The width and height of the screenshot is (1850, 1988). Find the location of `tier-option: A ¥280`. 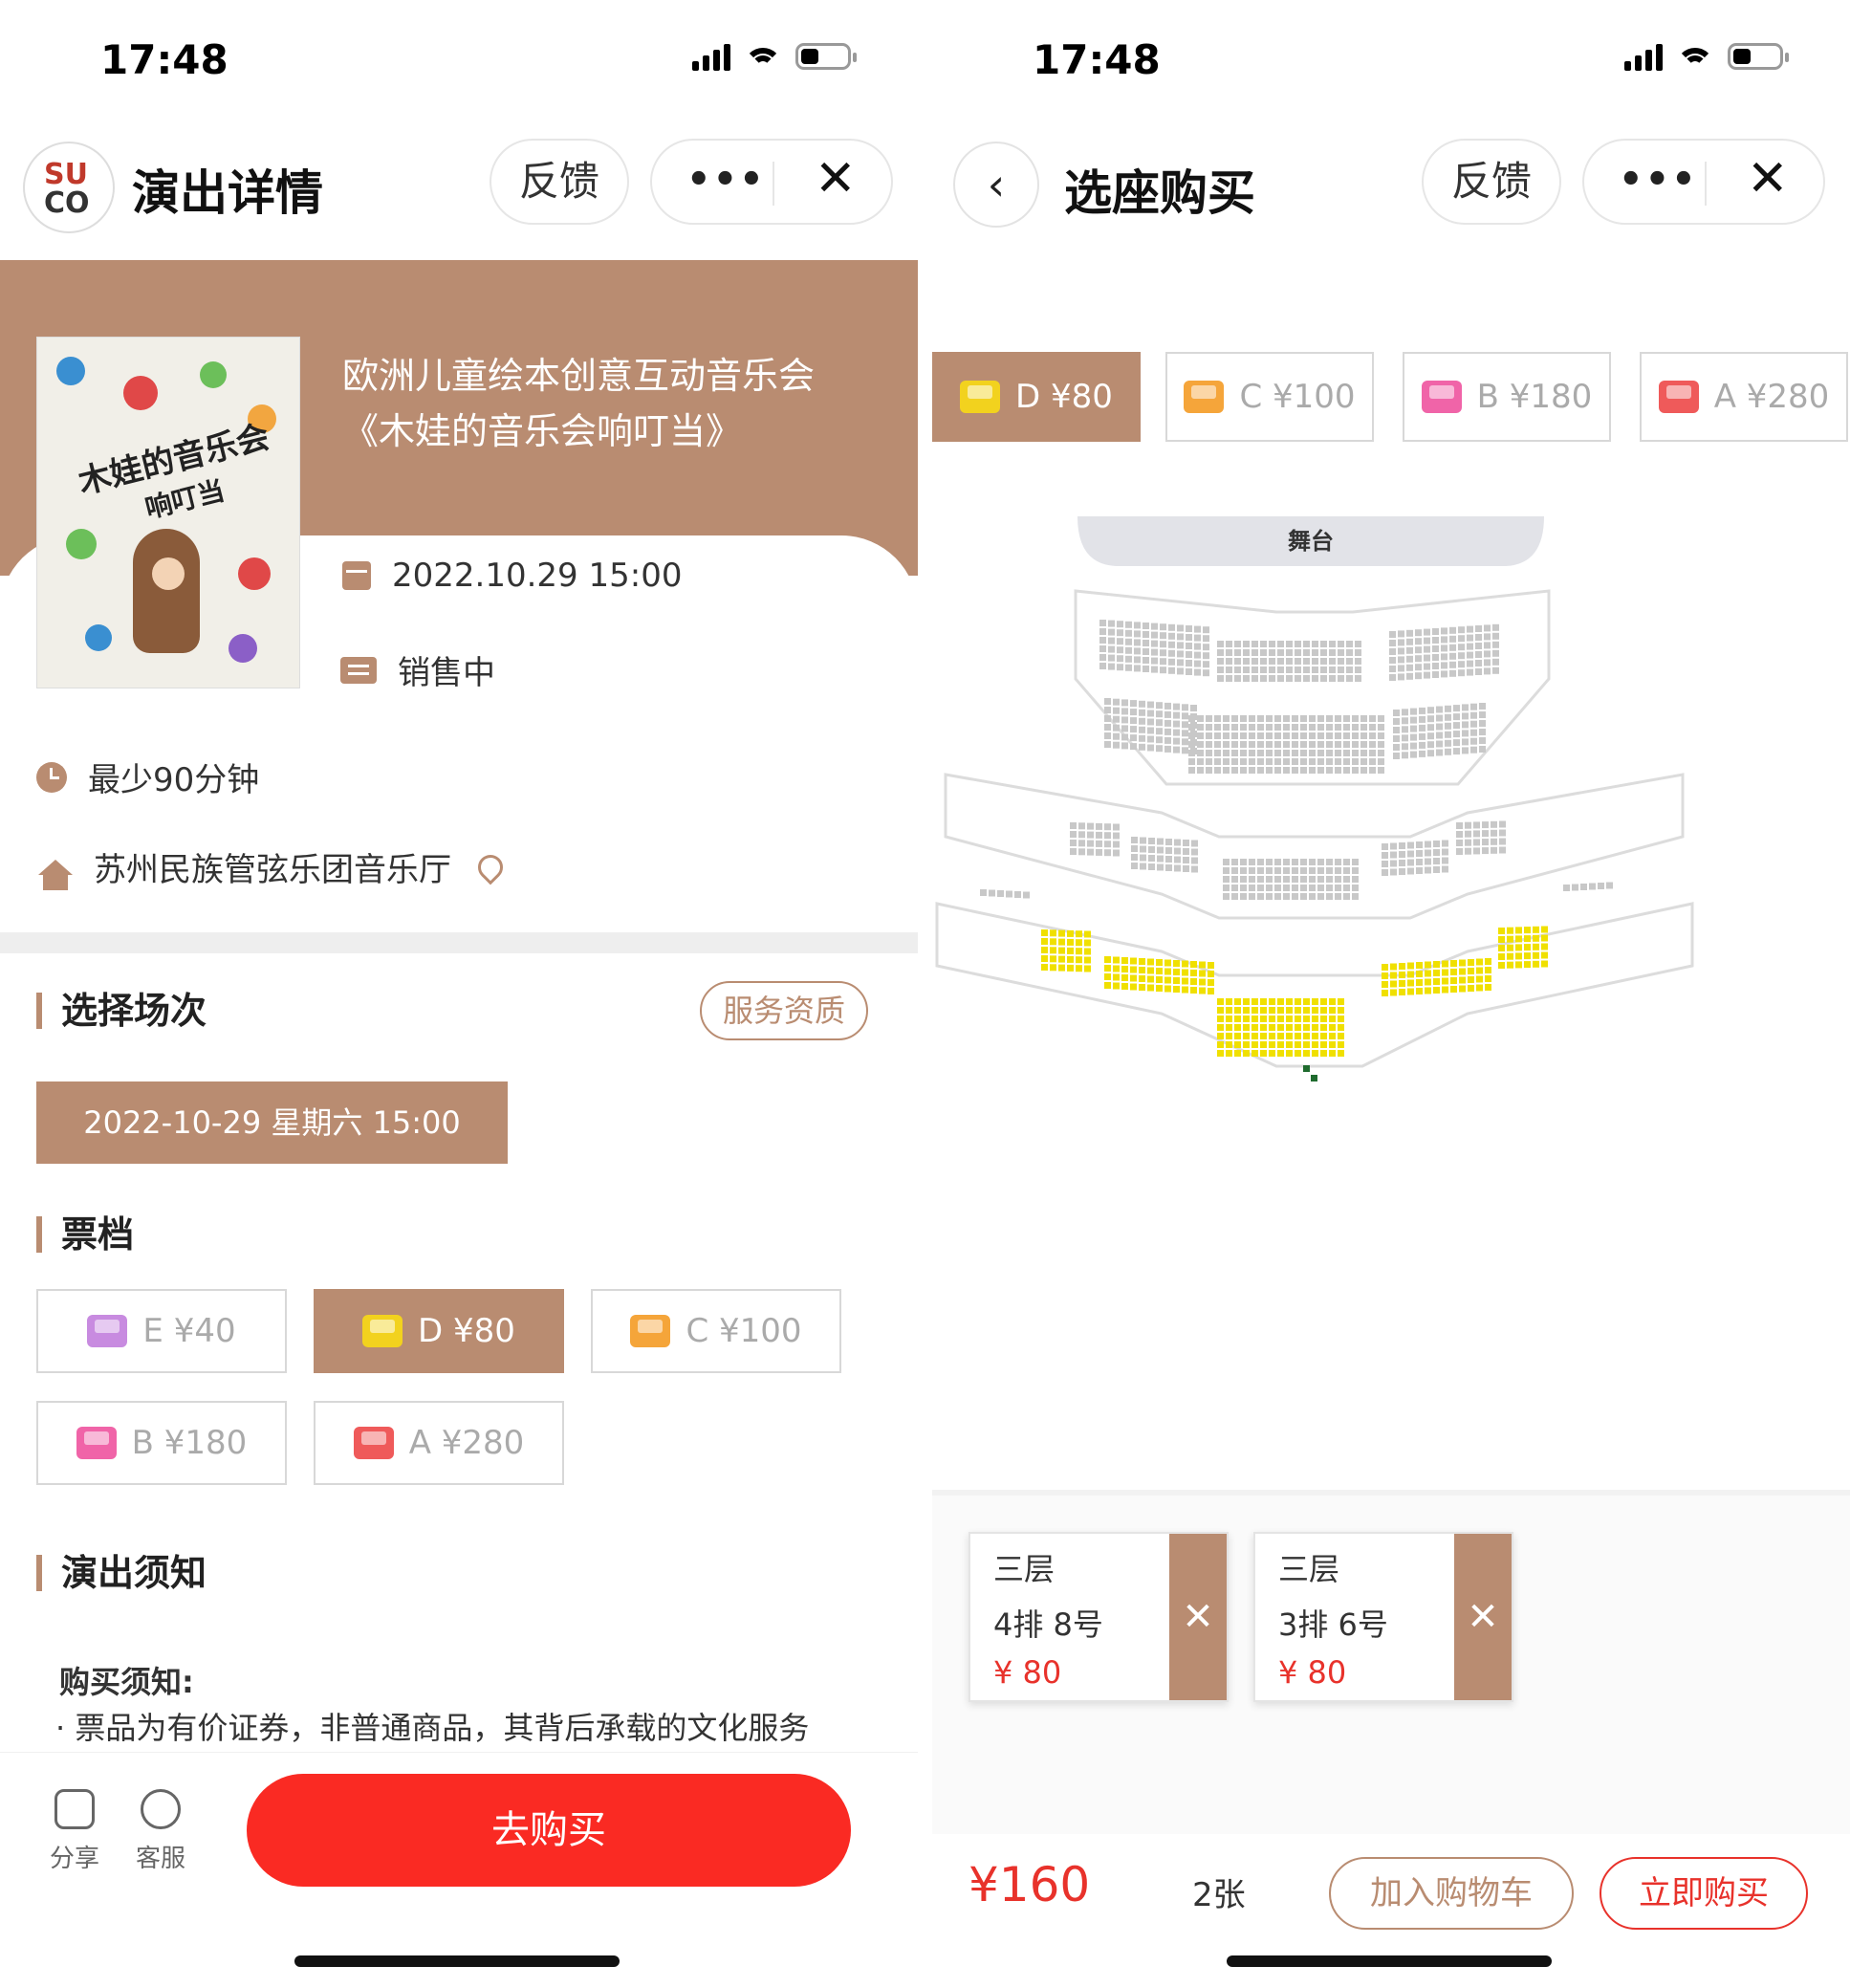

tier-option: A ¥280 is located at coordinates (439, 1443).